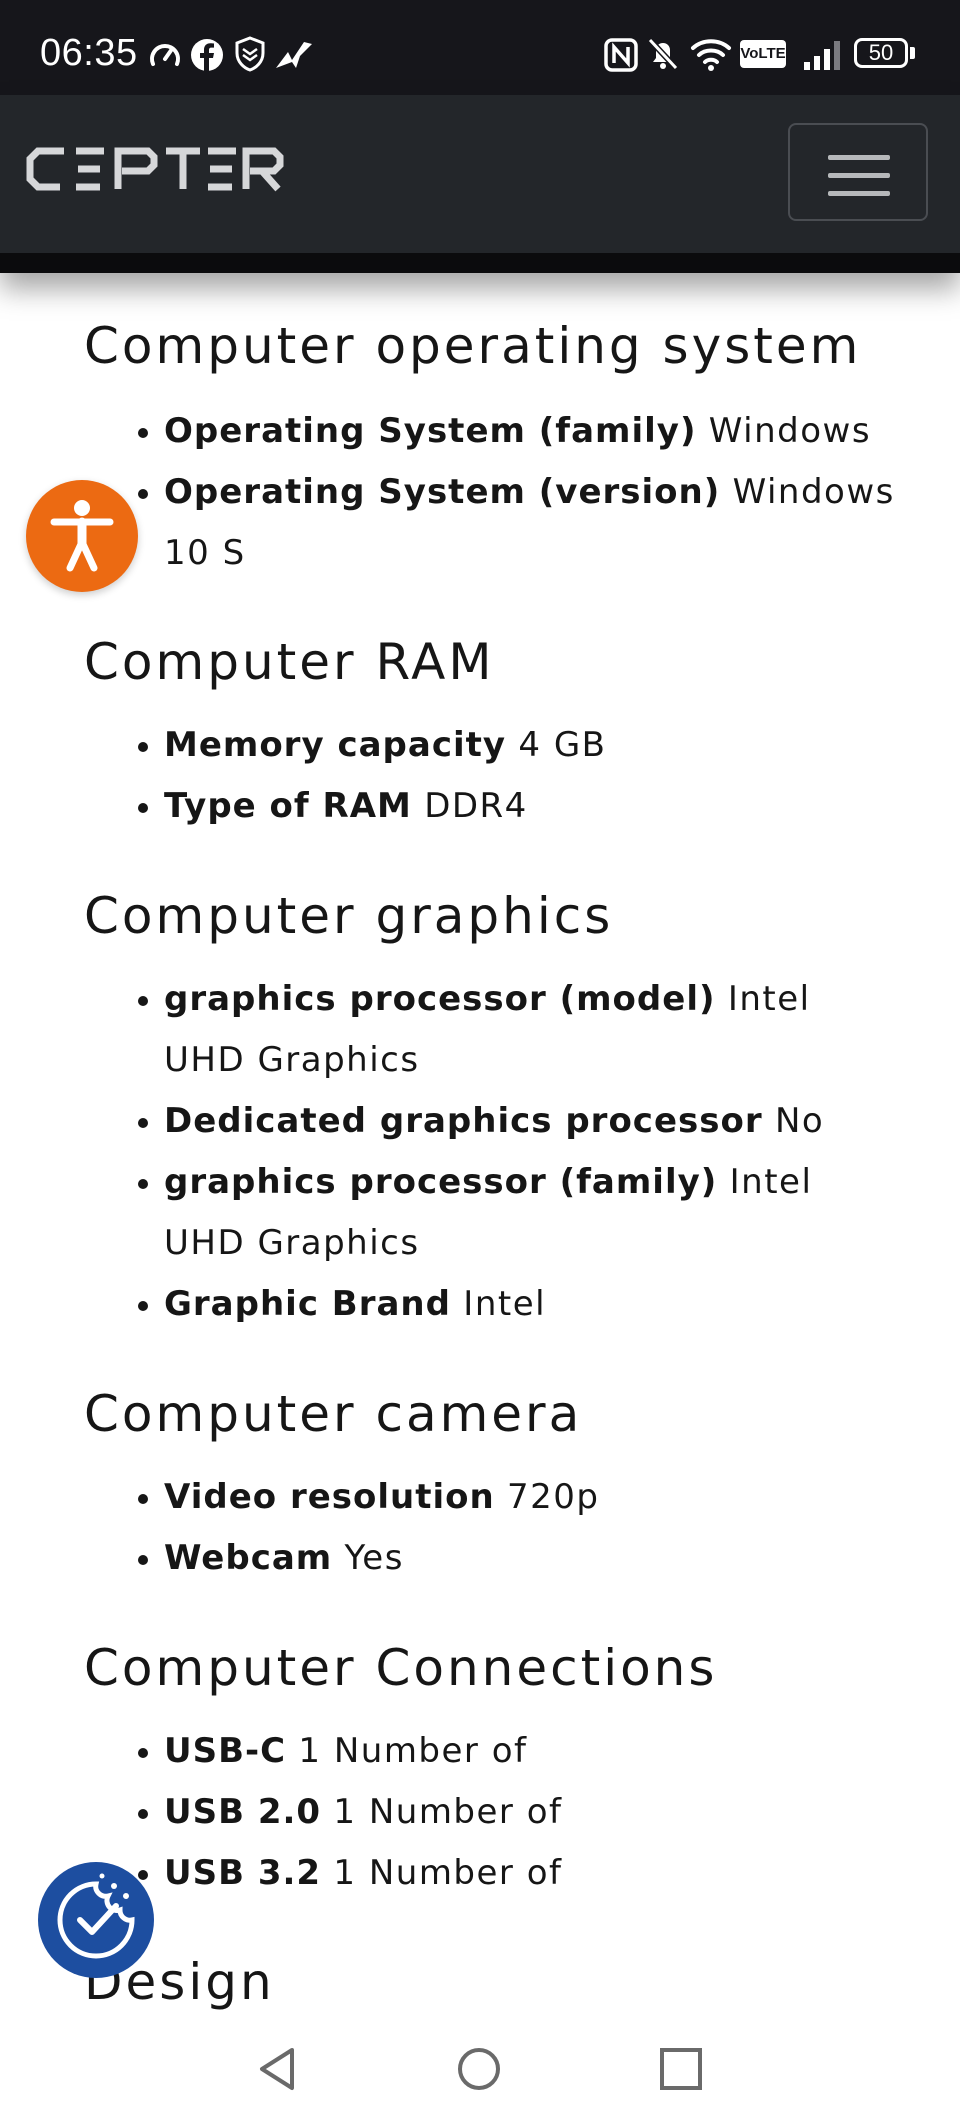  I want to click on spec-label: Operating System (version), so click(442, 492).